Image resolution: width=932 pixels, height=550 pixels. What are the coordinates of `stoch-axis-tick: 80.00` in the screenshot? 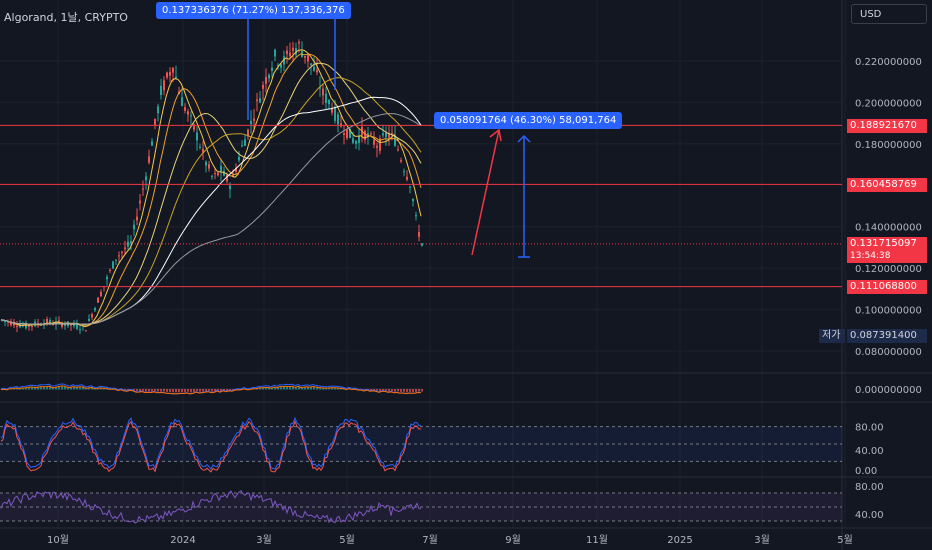 It's located at (869, 428).